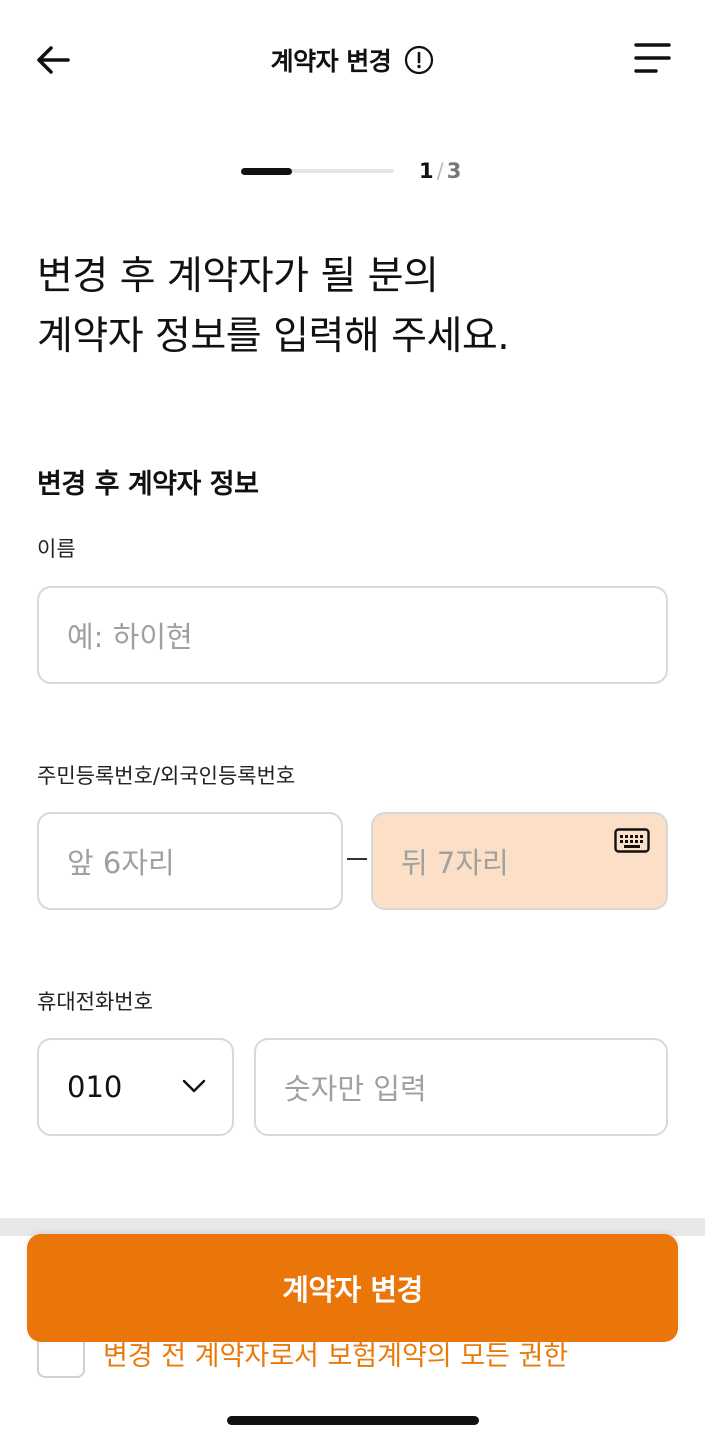 The width and height of the screenshot is (705, 1440). Describe the element at coordinates (95, 1002) in the screenshot. I see `phone-label: 휴대전화번호` at that location.